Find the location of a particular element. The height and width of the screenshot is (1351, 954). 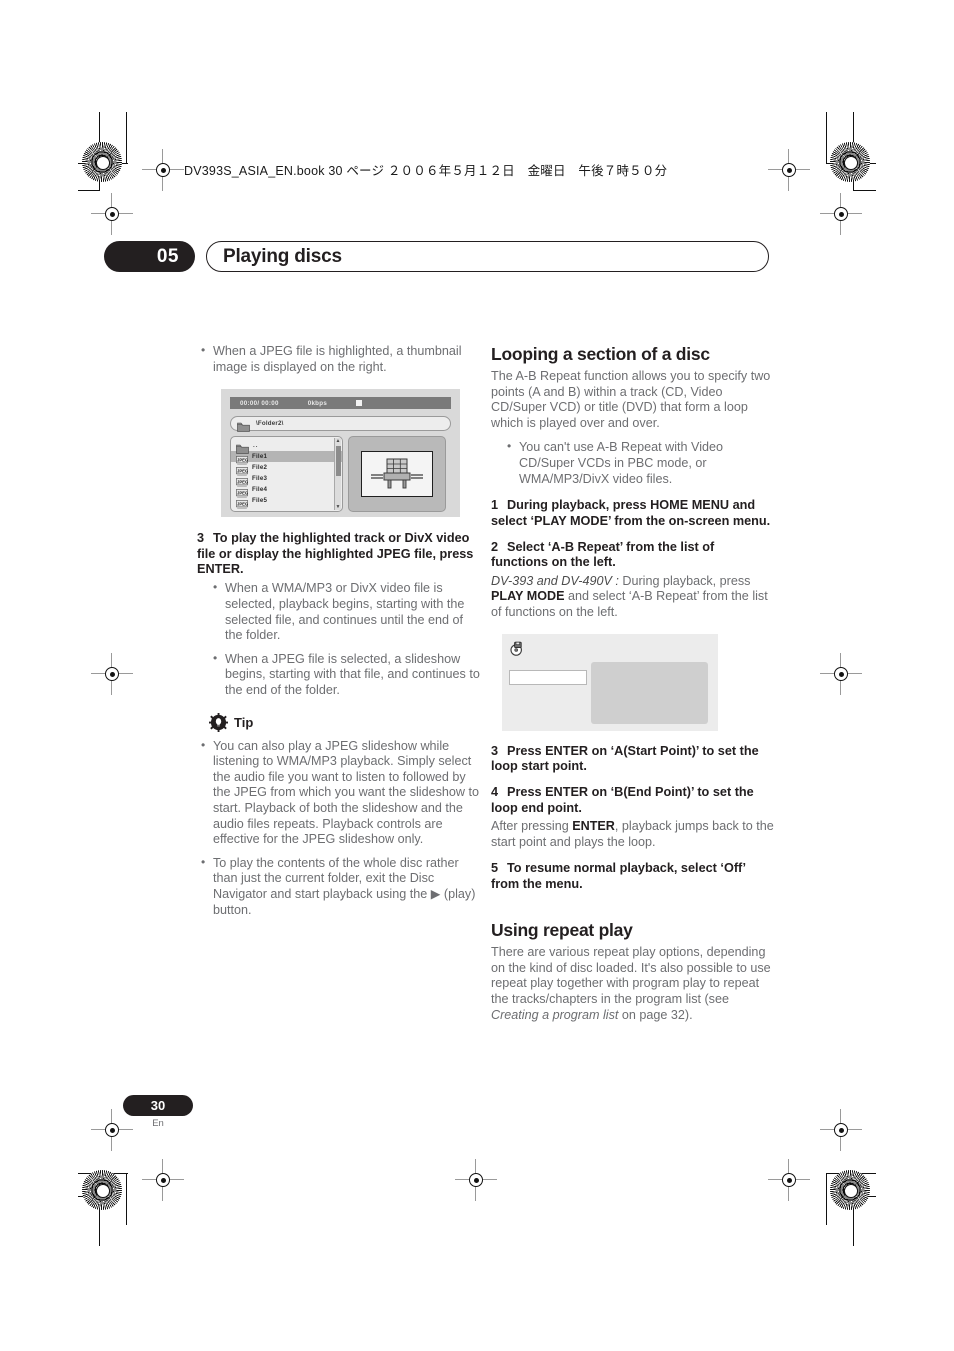

list-item: .. is located at coordinates (286, 447).